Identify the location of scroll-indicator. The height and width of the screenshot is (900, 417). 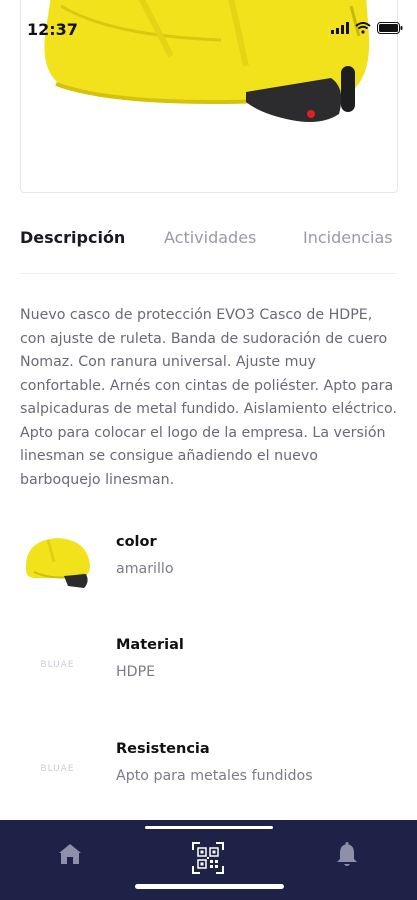
(209, 827).